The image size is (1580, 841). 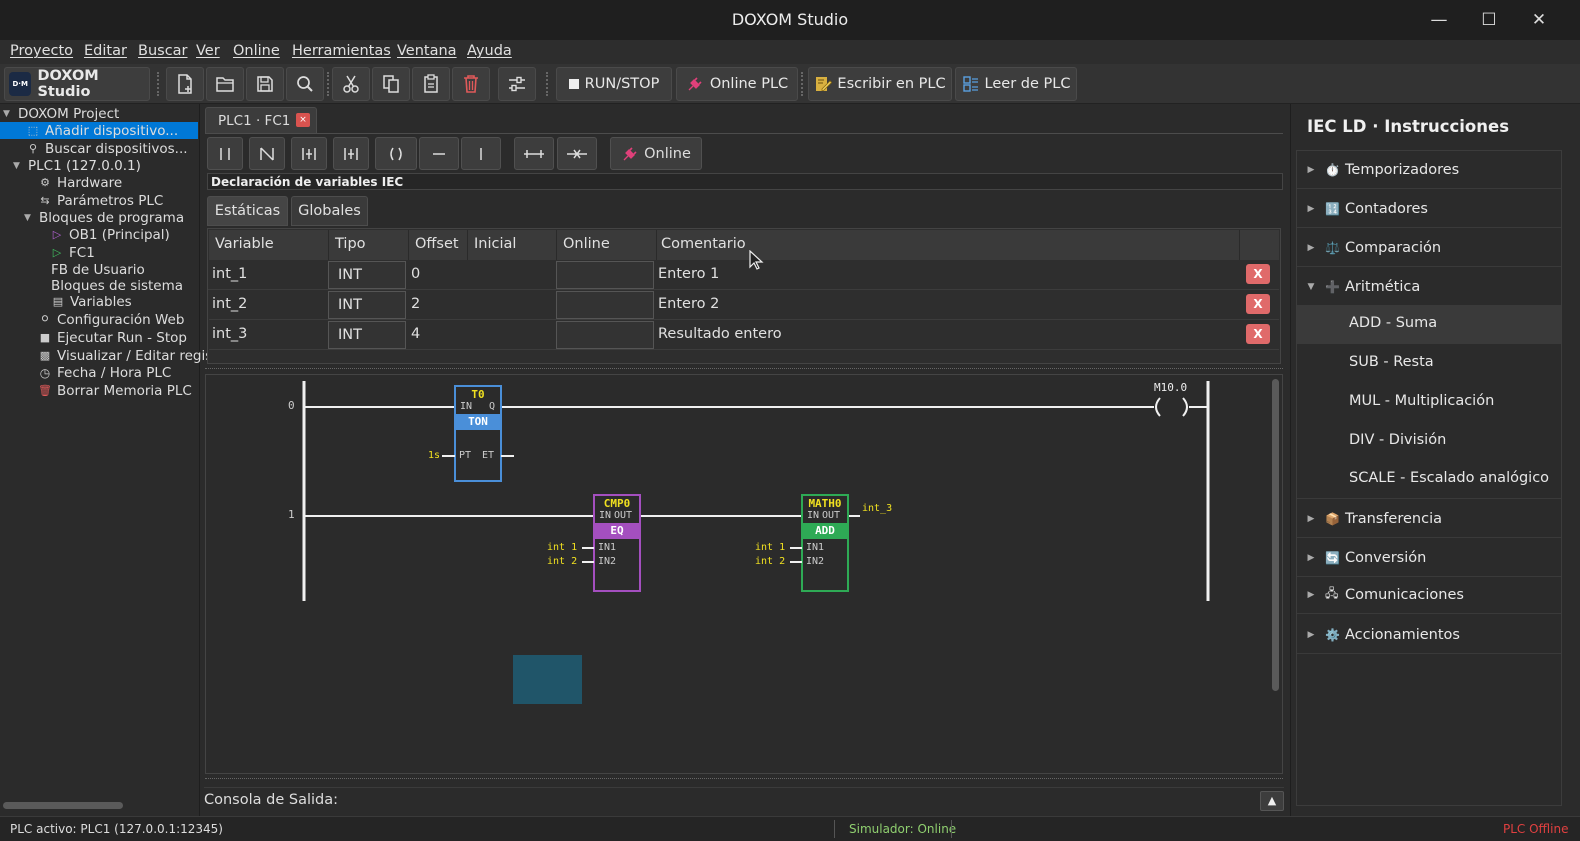 I want to click on cmp-name: CMP0, so click(x=617, y=503).